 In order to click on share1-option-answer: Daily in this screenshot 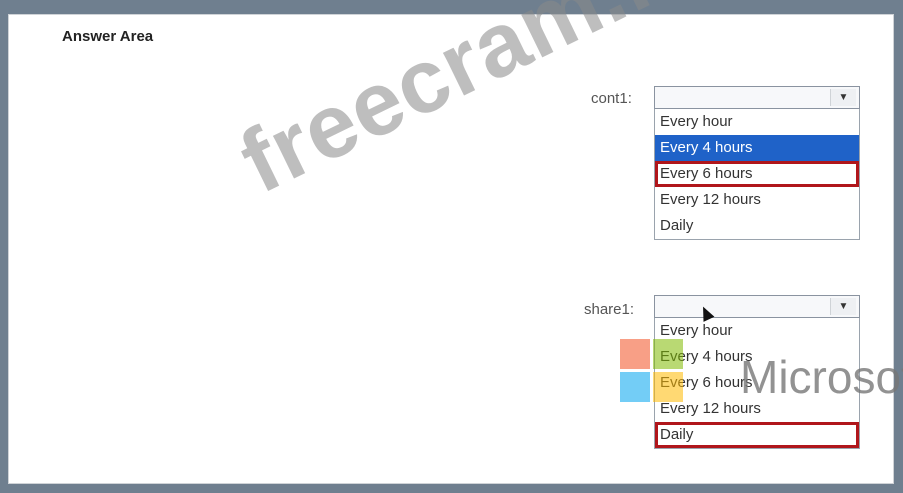, I will do `click(757, 435)`.